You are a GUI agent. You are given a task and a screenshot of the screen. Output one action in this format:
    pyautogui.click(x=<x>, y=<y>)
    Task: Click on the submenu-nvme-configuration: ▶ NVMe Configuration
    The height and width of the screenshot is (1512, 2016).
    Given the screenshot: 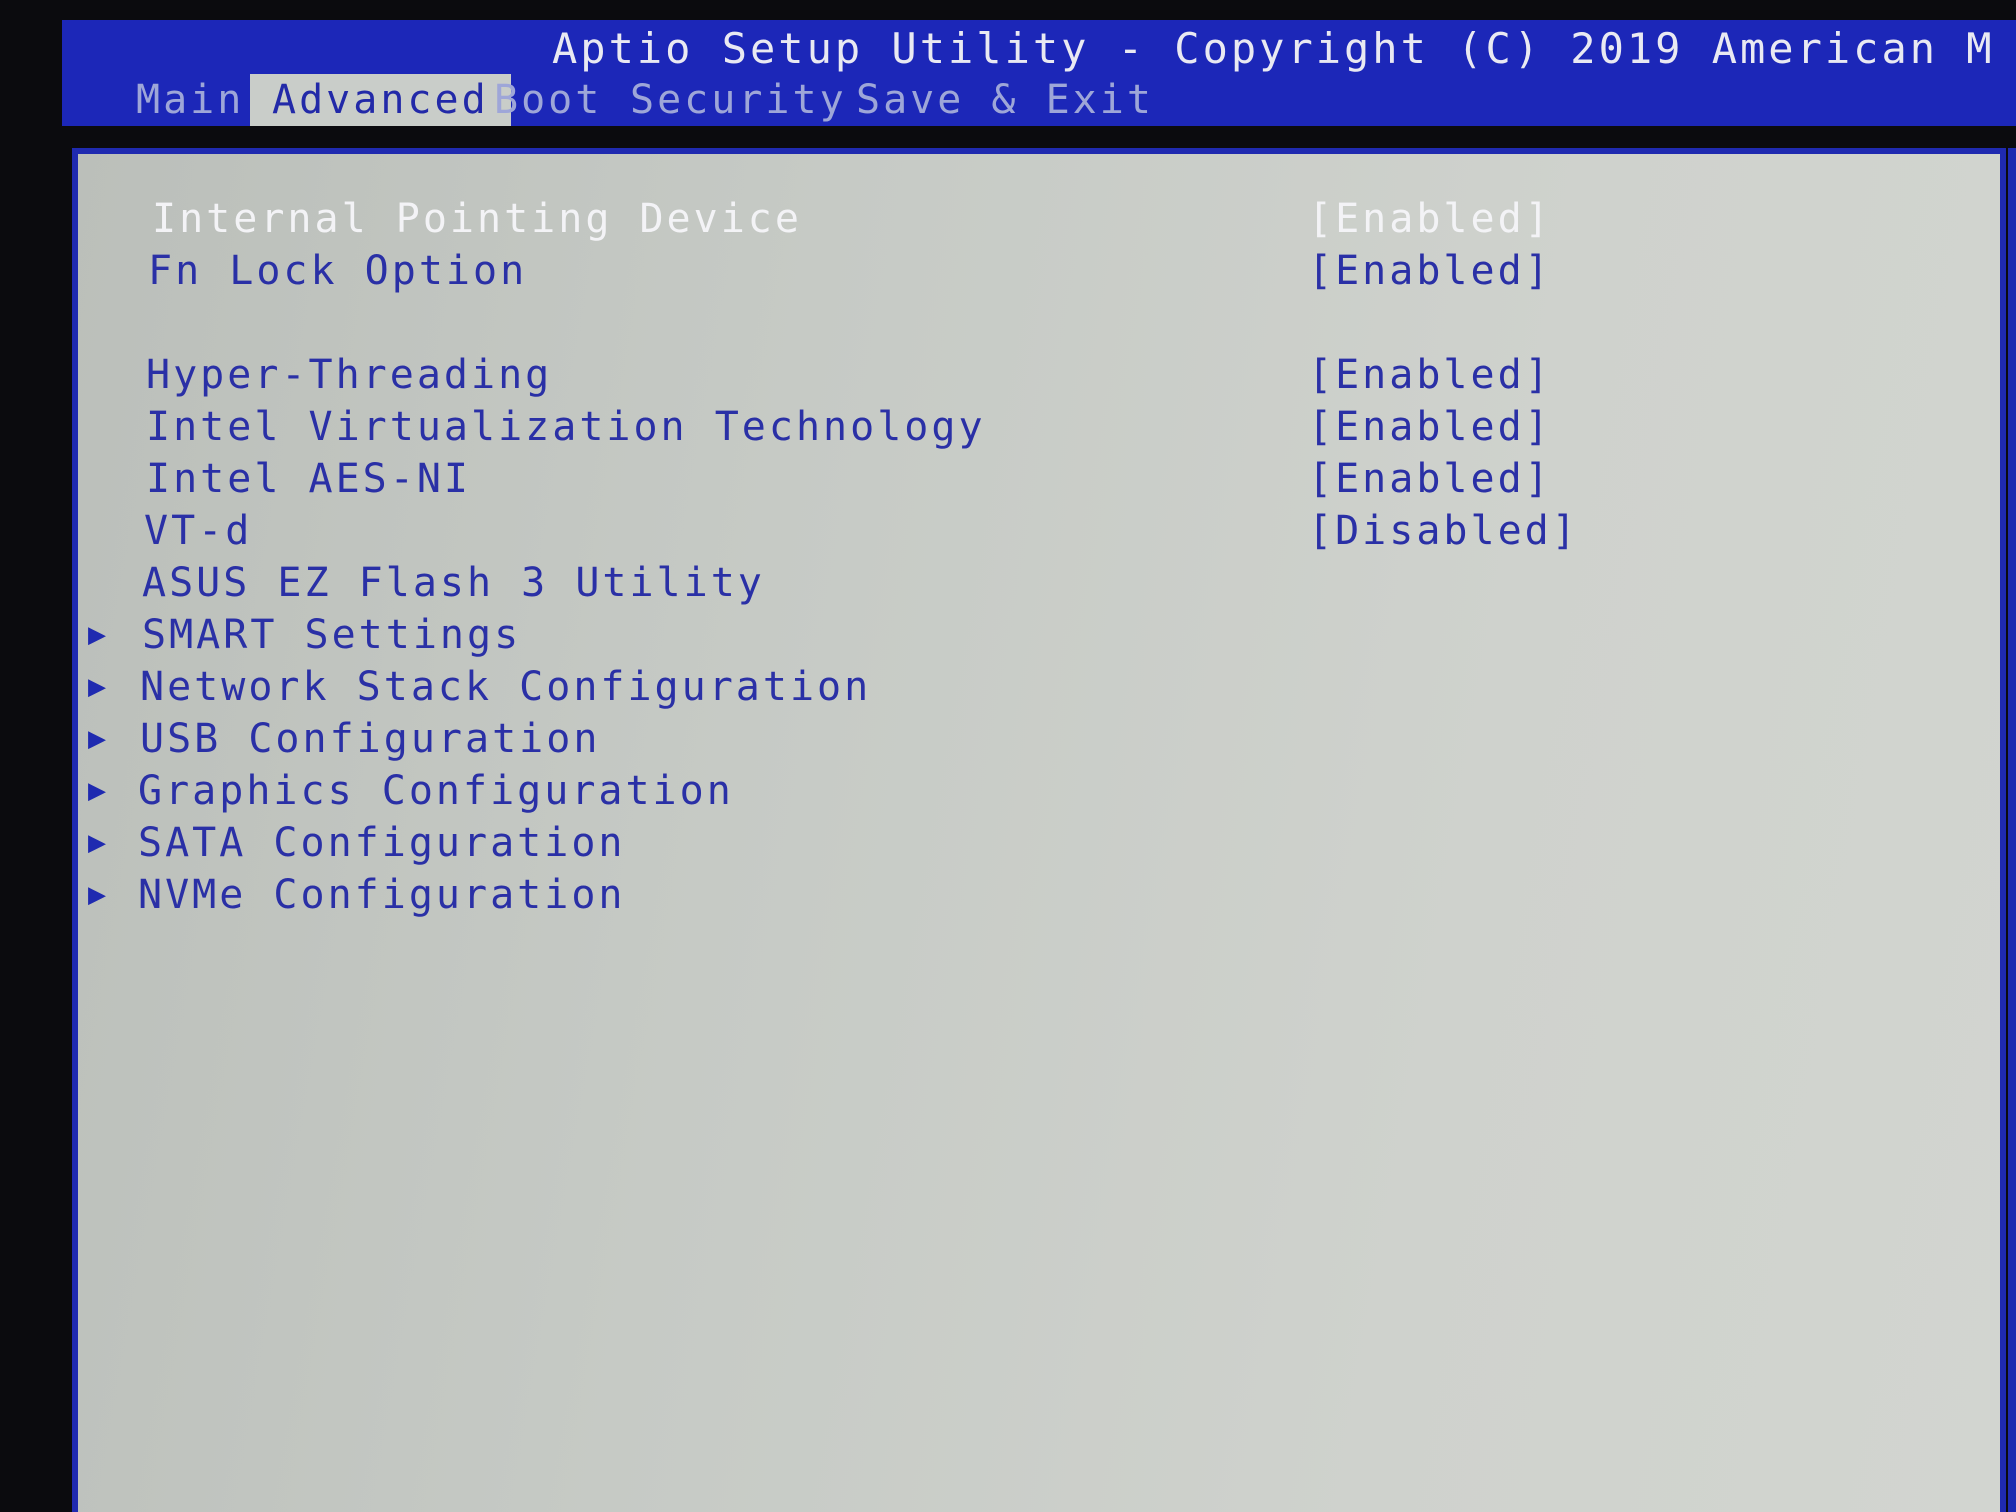 What is the action you would take?
    pyautogui.click(x=588, y=895)
    